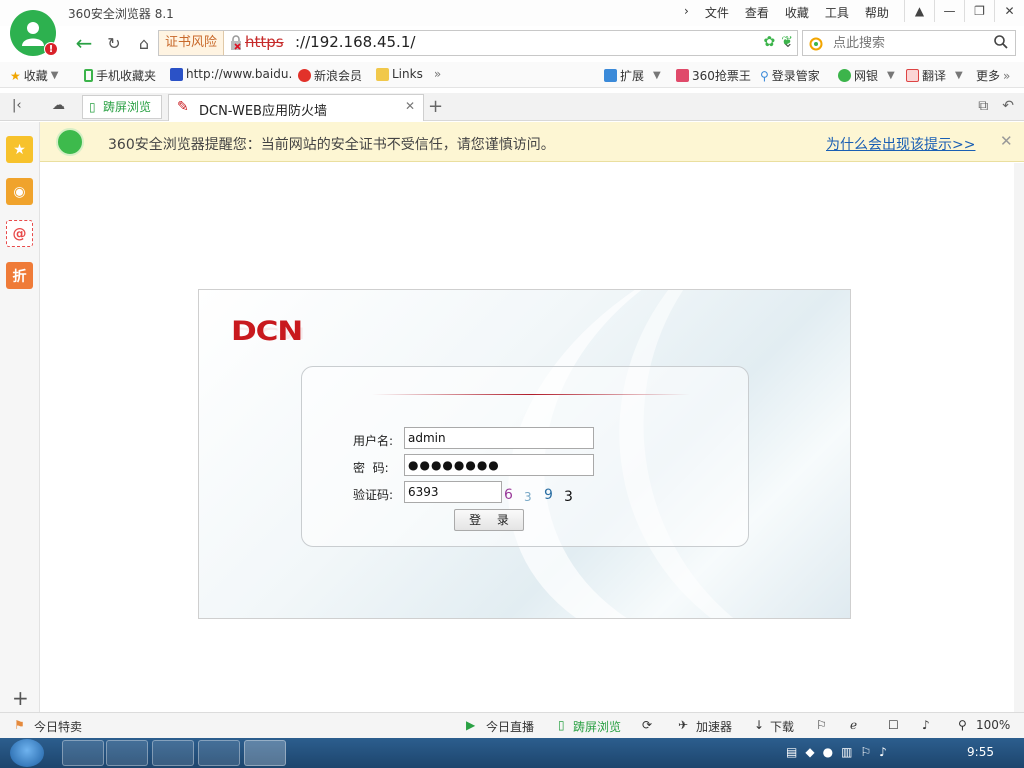 This screenshot has height=768, width=1024. Describe the element at coordinates (478, 43) in the screenshot. I see `address-bar: 证书风险 https ://192.168.45.1/ ✿ ❦` at that location.